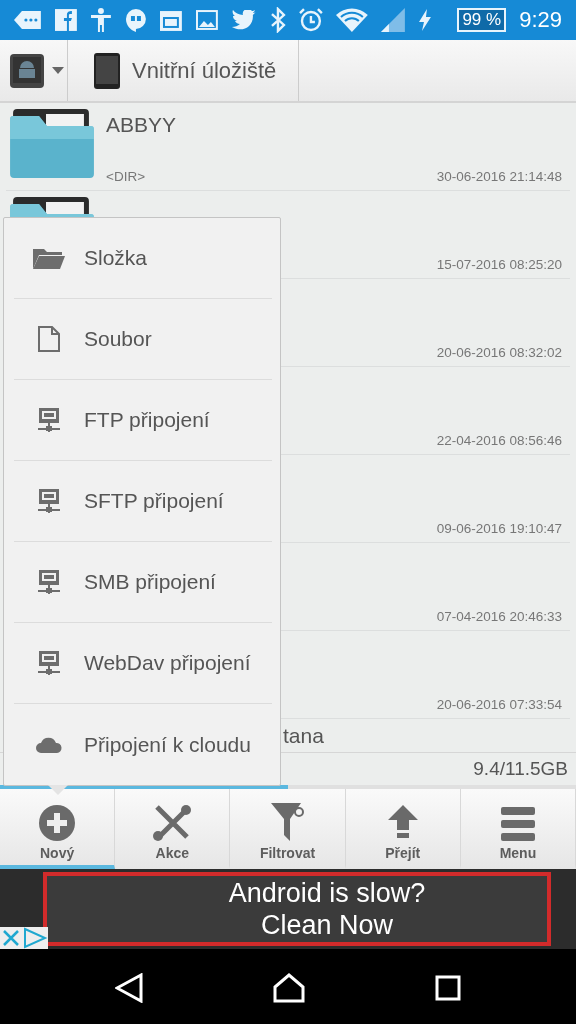  Describe the element at coordinates (143, 663) in the screenshot. I see `menu-item: WebDav připojení` at that location.